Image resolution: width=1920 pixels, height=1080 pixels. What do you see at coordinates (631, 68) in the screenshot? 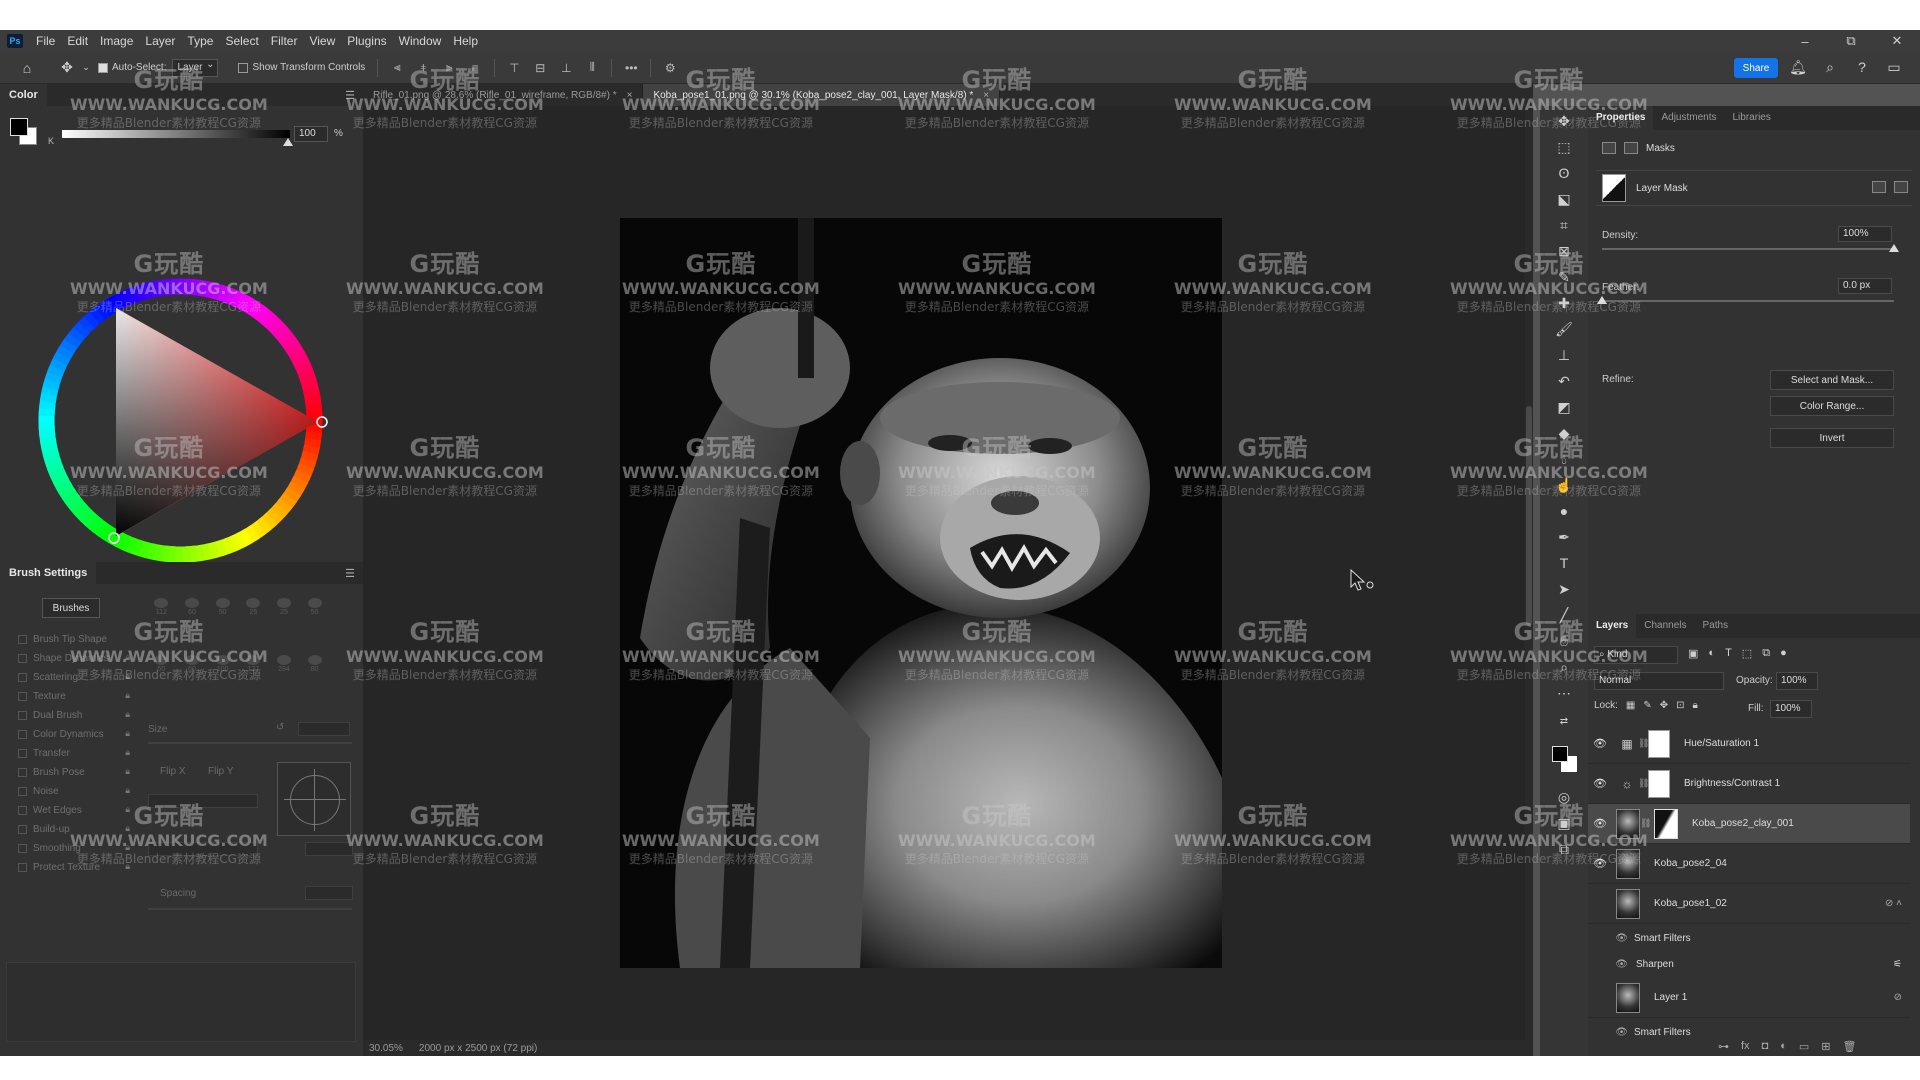
I see `more-options-icon: •••` at bounding box center [631, 68].